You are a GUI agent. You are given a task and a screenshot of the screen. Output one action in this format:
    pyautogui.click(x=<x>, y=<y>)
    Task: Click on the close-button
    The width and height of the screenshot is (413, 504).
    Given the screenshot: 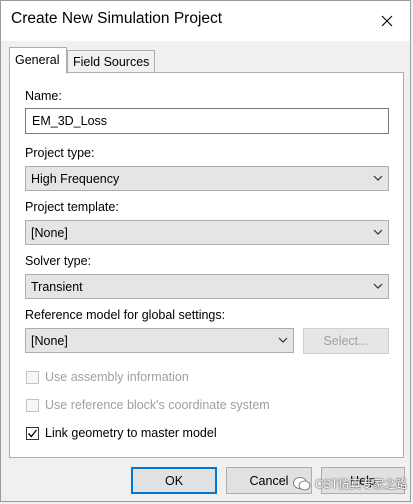 What is the action you would take?
    pyautogui.click(x=387, y=21)
    